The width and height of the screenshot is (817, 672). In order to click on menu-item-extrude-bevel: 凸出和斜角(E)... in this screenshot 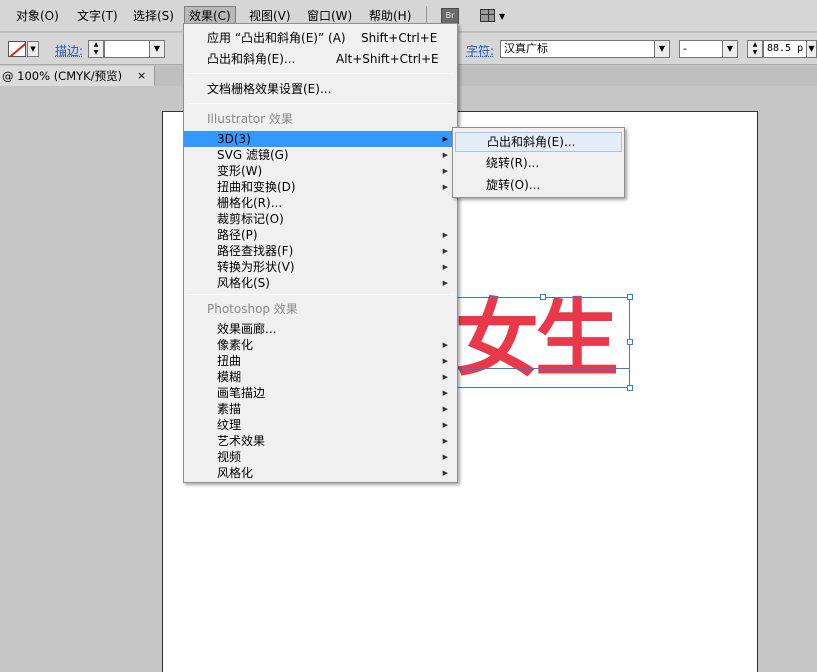, I will do `click(538, 142)`.